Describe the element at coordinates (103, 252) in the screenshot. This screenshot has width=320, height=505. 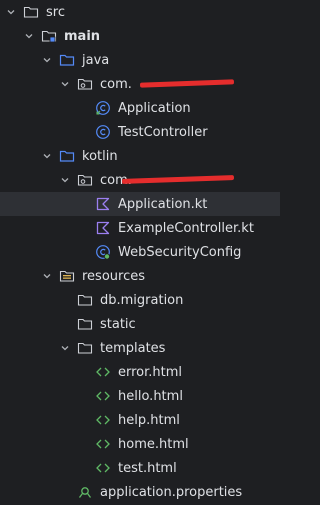
I see `config-class-icon` at that location.